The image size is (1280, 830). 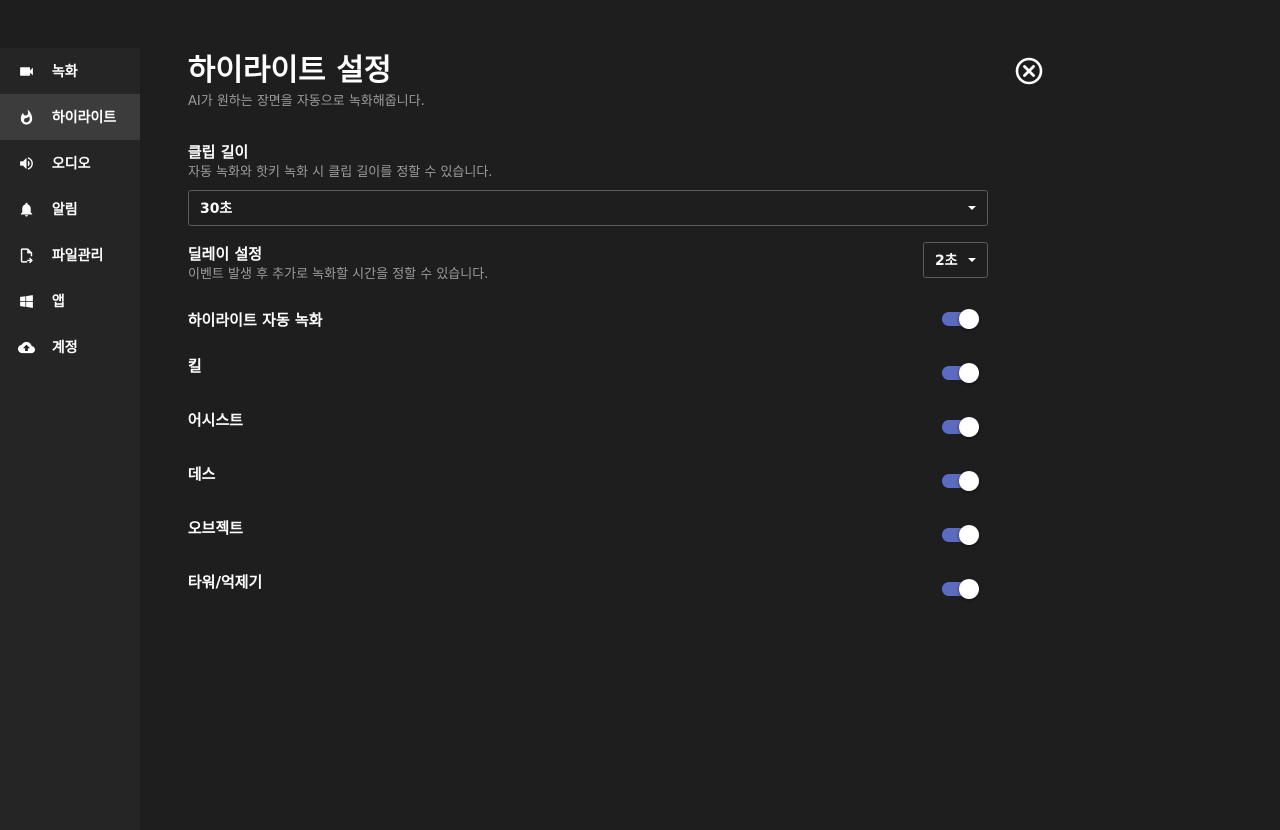 I want to click on delay-title: 딜레이 설정, so click(x=225, y=254).